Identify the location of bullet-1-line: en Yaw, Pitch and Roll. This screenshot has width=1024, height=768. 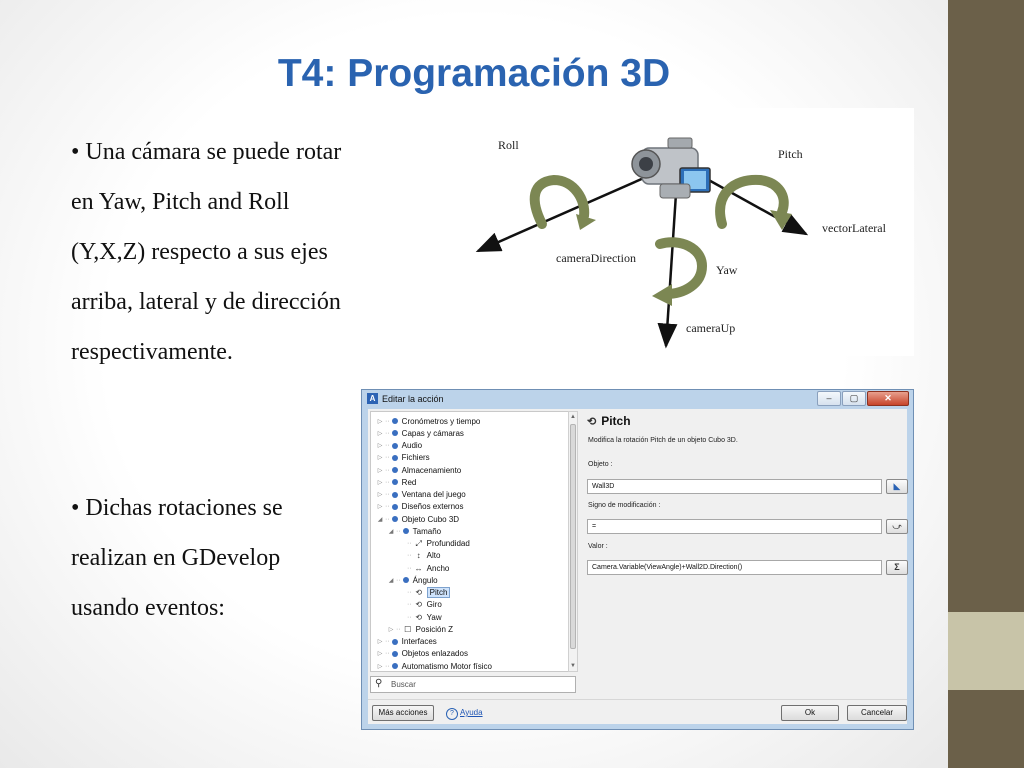
(180, 202).